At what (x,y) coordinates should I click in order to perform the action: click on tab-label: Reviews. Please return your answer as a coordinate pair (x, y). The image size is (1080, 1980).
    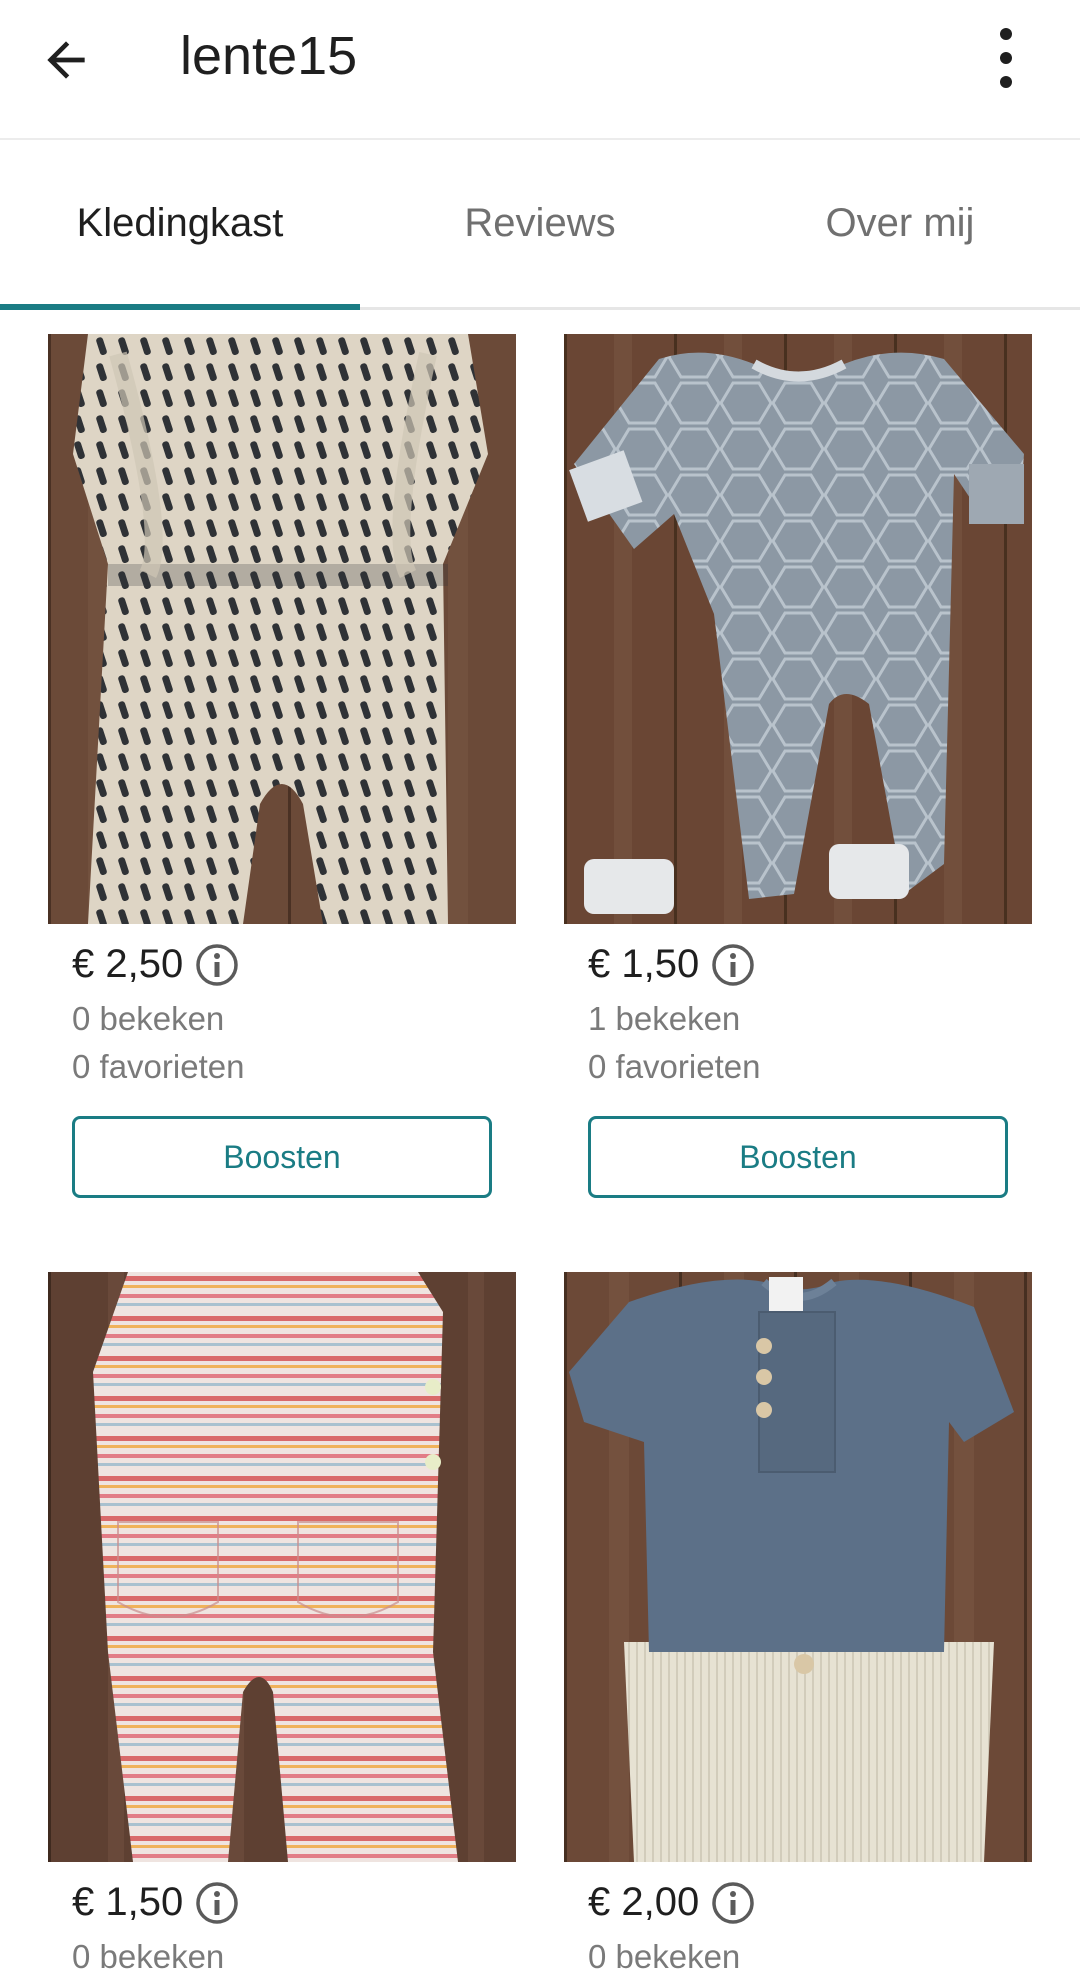
    Looking at the image, I should click on (540, 223).